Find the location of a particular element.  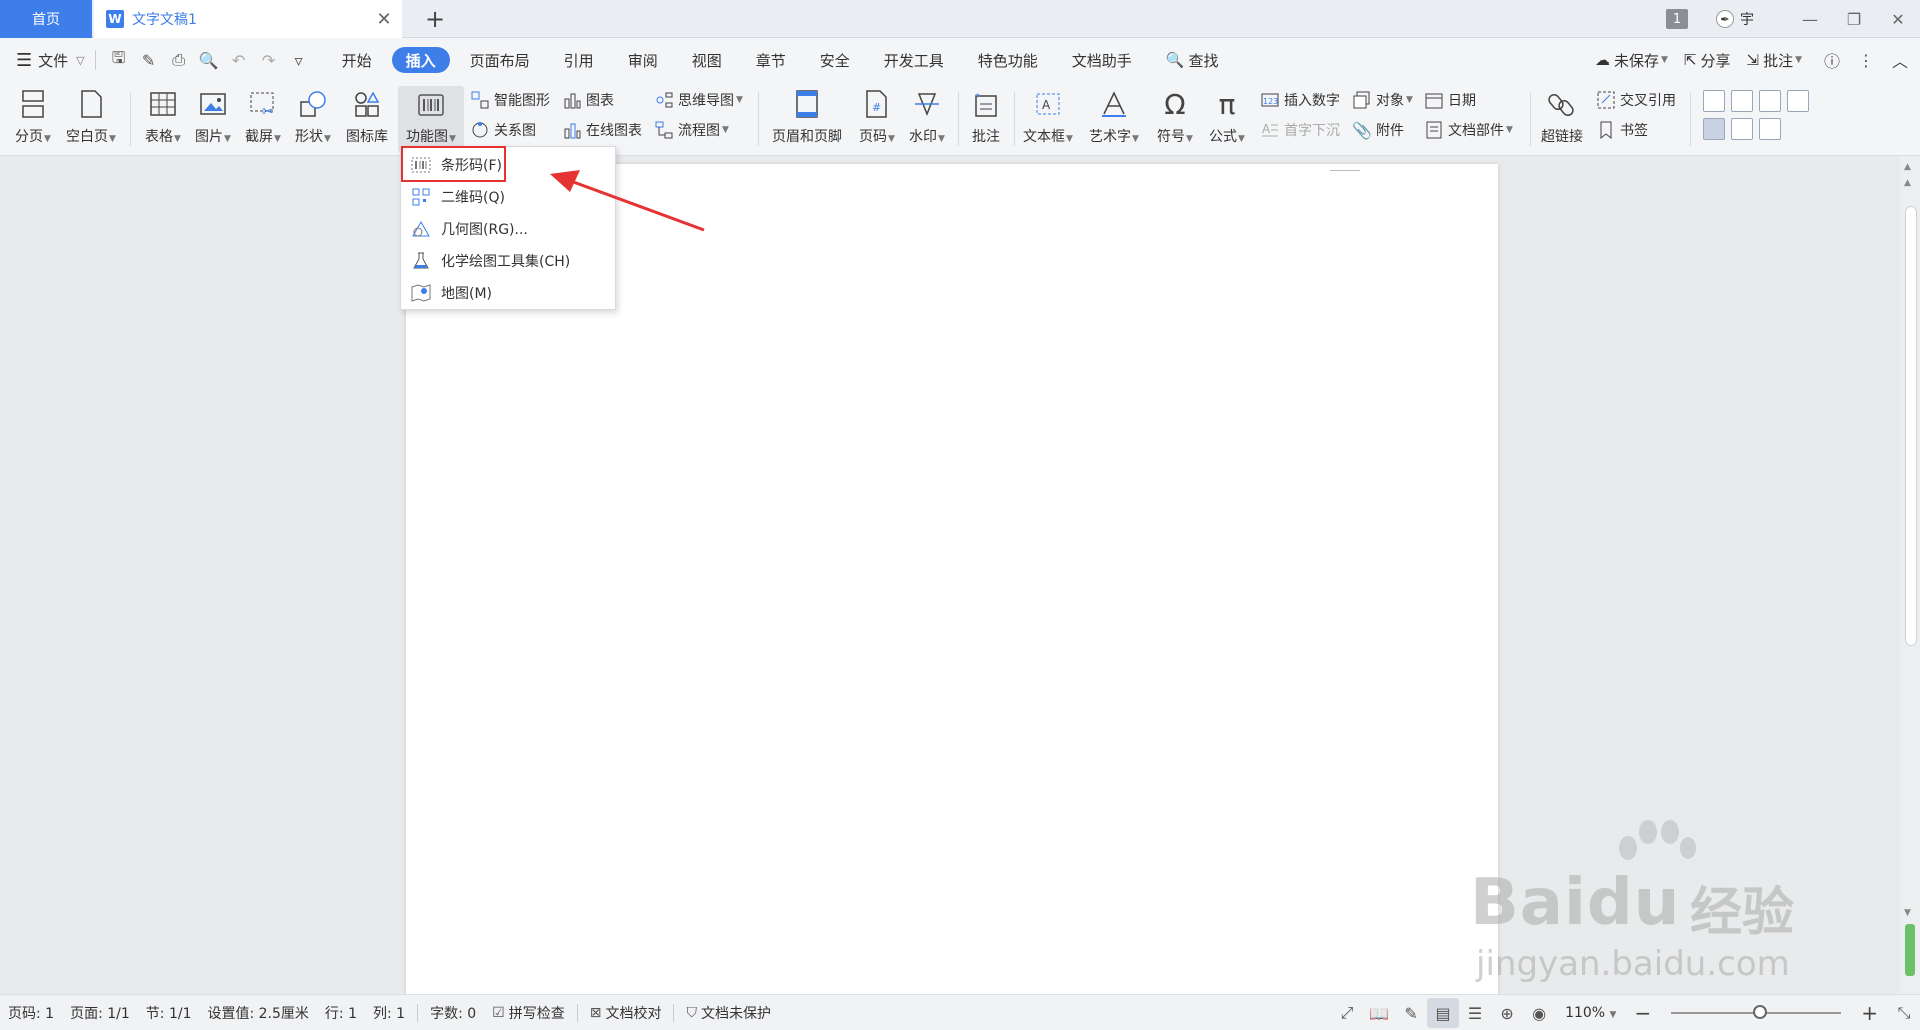

zoom-out-icon: − is located at coordinates (1642, 1013).